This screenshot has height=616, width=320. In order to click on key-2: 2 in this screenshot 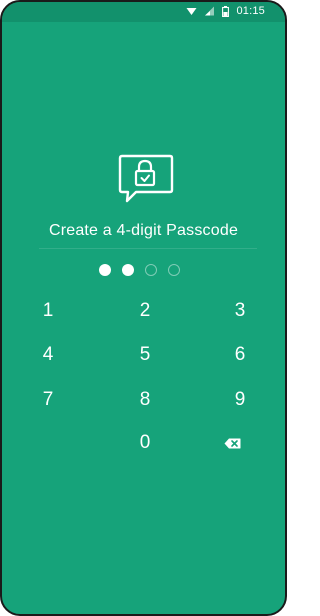, I will do `click(145, 311)`.